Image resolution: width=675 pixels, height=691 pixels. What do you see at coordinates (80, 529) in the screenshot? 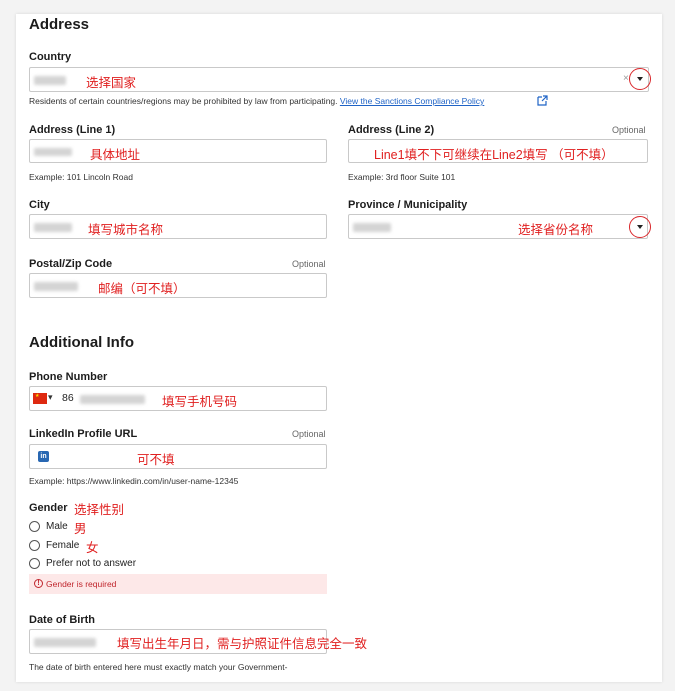
I see `male-annotation: 男` at bounding box center [80, 529].